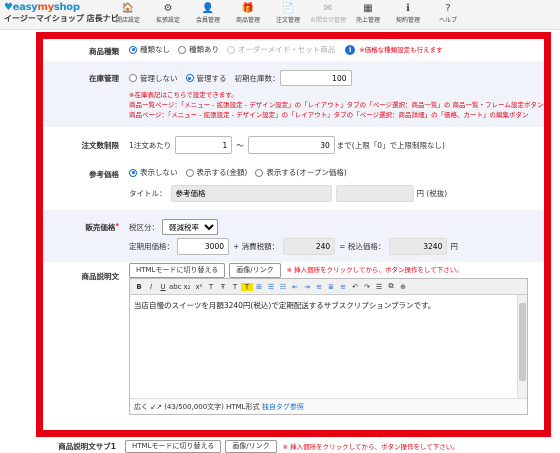 This screenshot has width=560, height=453. What do you see at coordinates (251, 446) in the screenshot?
I see `sub1-image-link-button: 画像/リンク` at bounding box center [251, 446].